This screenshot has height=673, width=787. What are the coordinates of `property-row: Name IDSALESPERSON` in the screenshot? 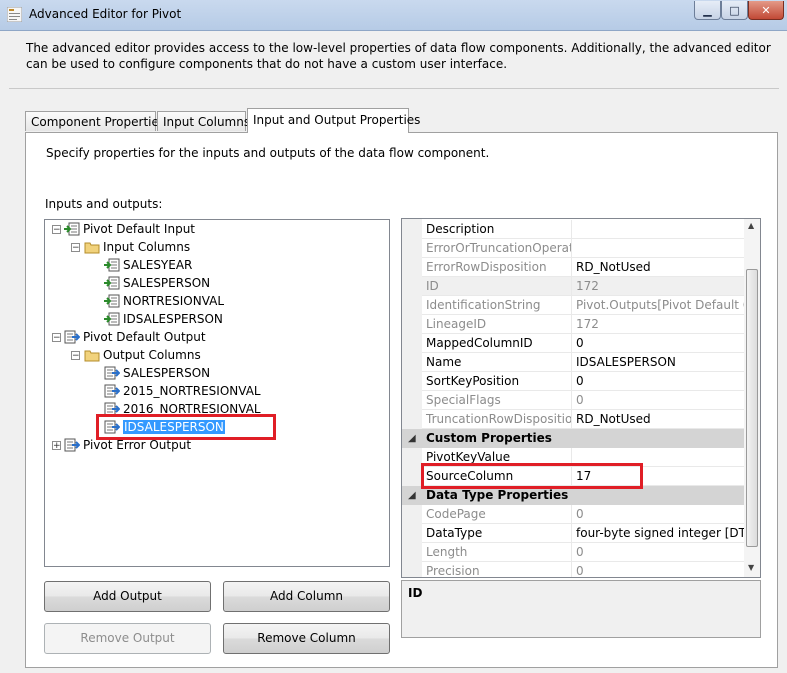 It's located at (583, 362).